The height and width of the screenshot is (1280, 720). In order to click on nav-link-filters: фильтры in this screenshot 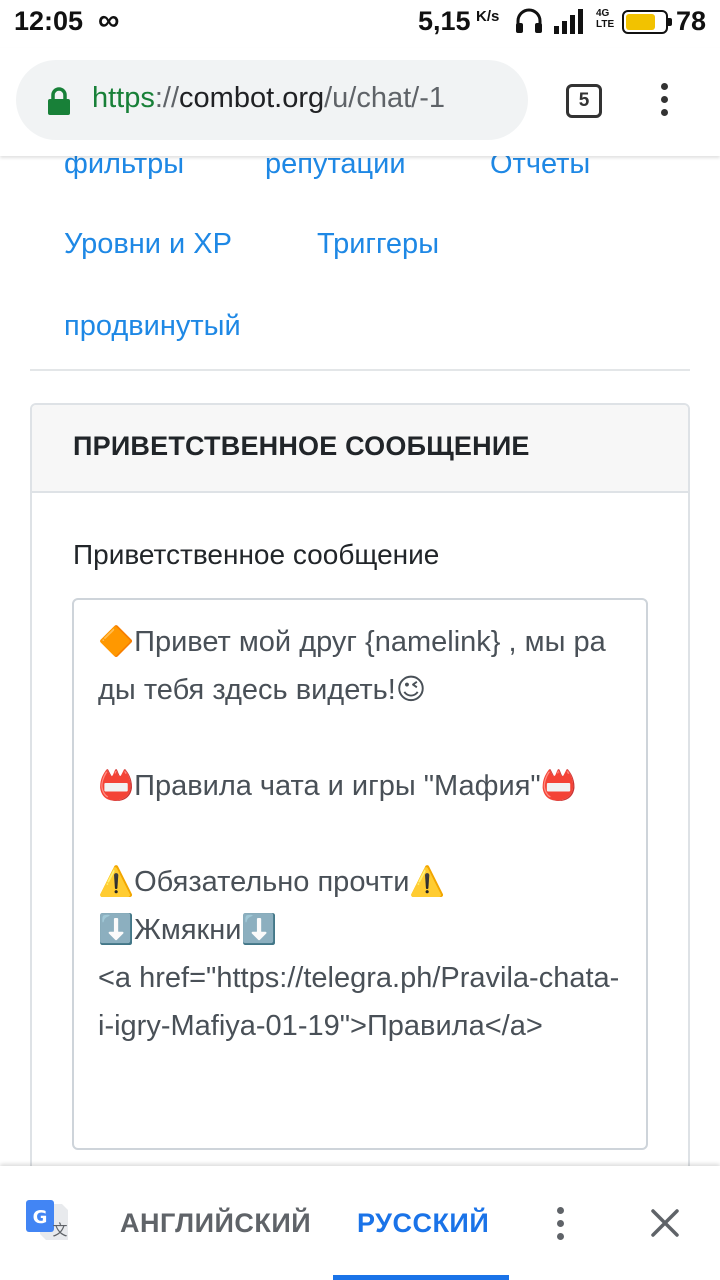, I will do `click(124, 168)`.